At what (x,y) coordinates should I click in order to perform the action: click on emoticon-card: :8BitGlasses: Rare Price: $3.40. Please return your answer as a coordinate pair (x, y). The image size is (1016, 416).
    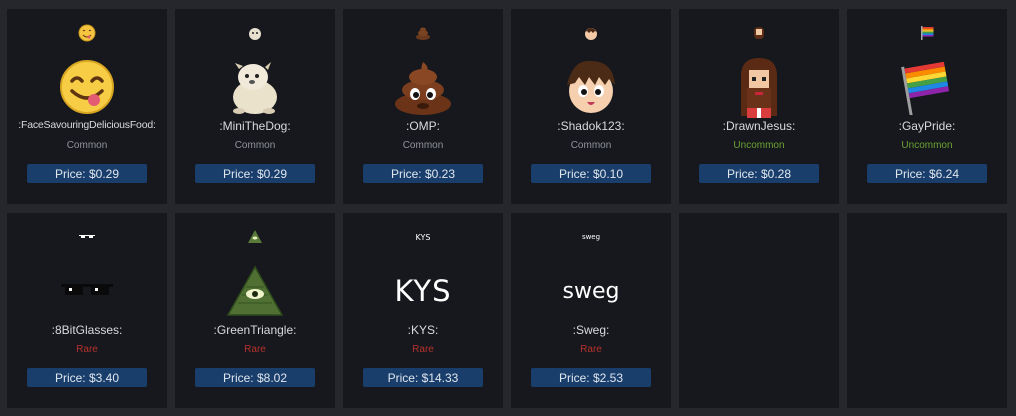
    Looking at the image, I should click on (87, 310).